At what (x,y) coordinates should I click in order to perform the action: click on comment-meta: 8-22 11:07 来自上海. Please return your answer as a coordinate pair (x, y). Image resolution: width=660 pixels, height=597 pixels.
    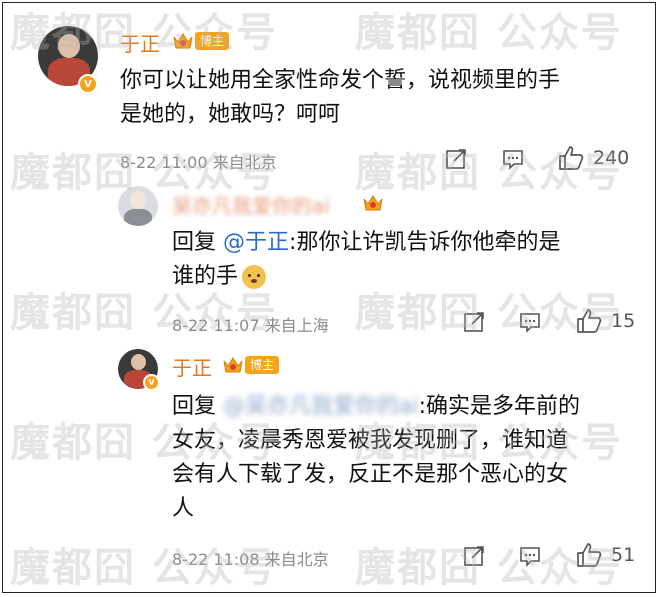
    Looking at the image, I should click on (250, 324).